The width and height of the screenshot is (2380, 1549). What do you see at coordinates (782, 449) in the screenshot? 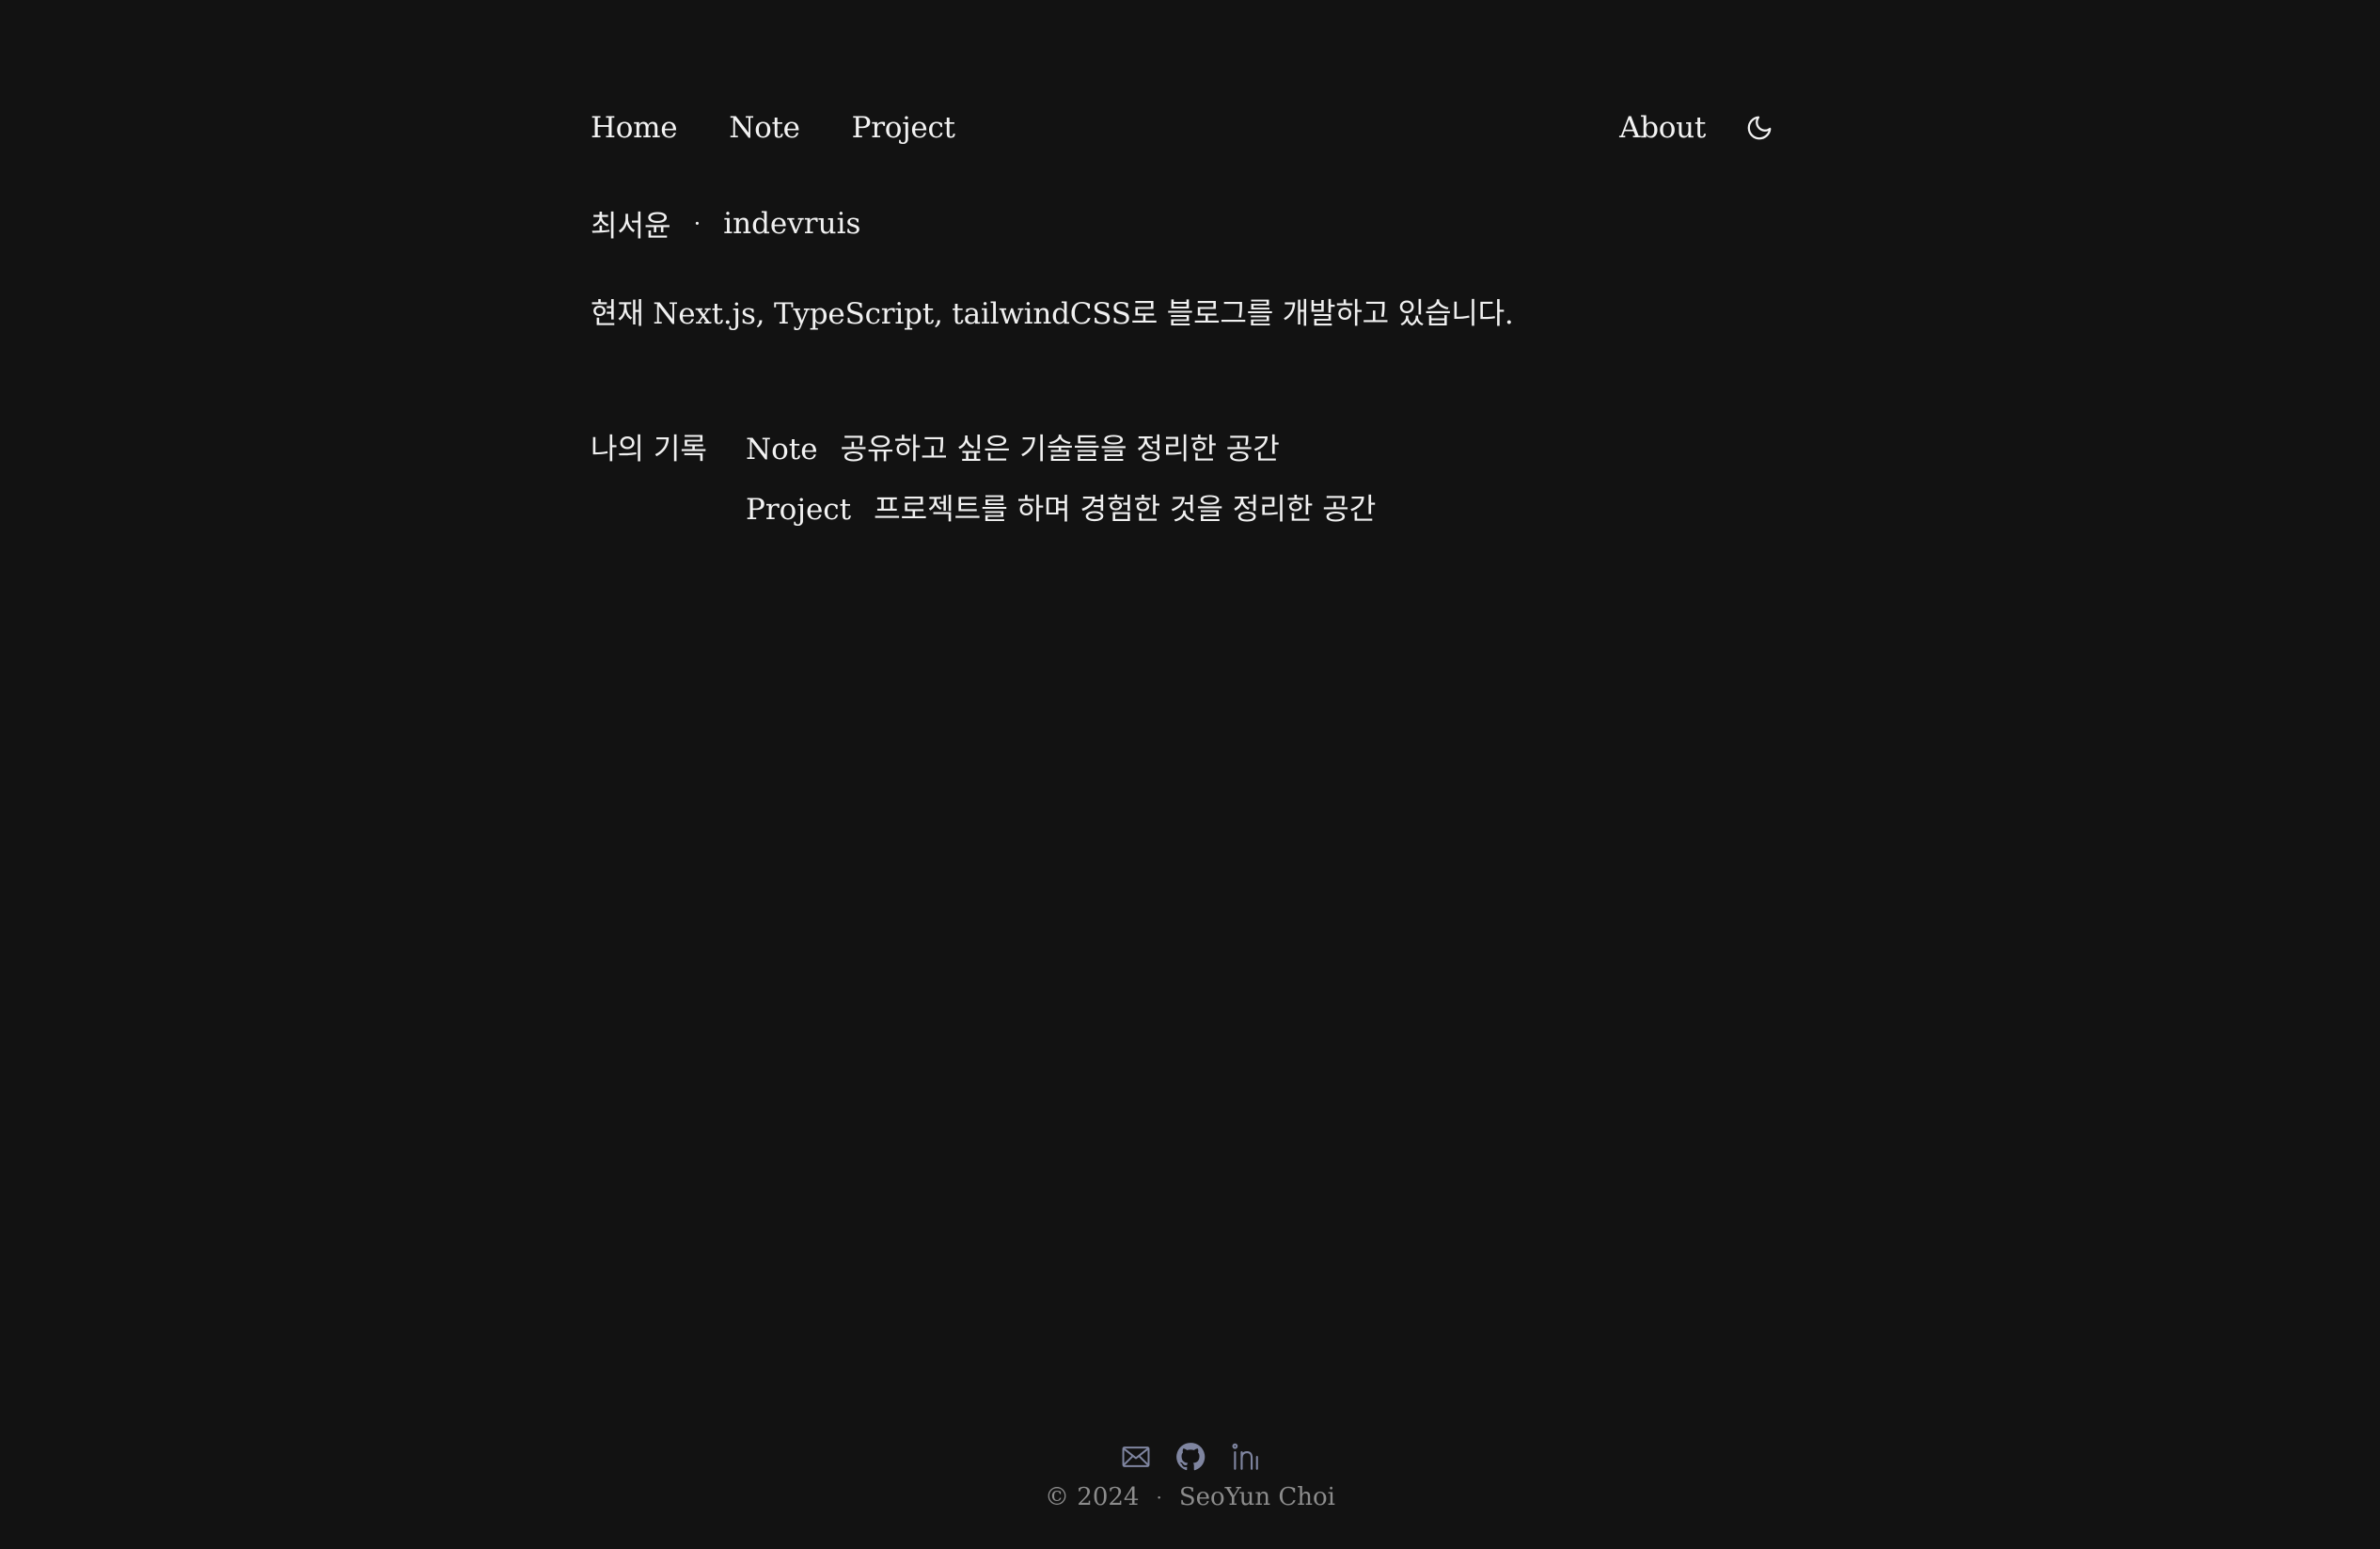
I see `record-note-link: Note` at bounding box center [782, 449].